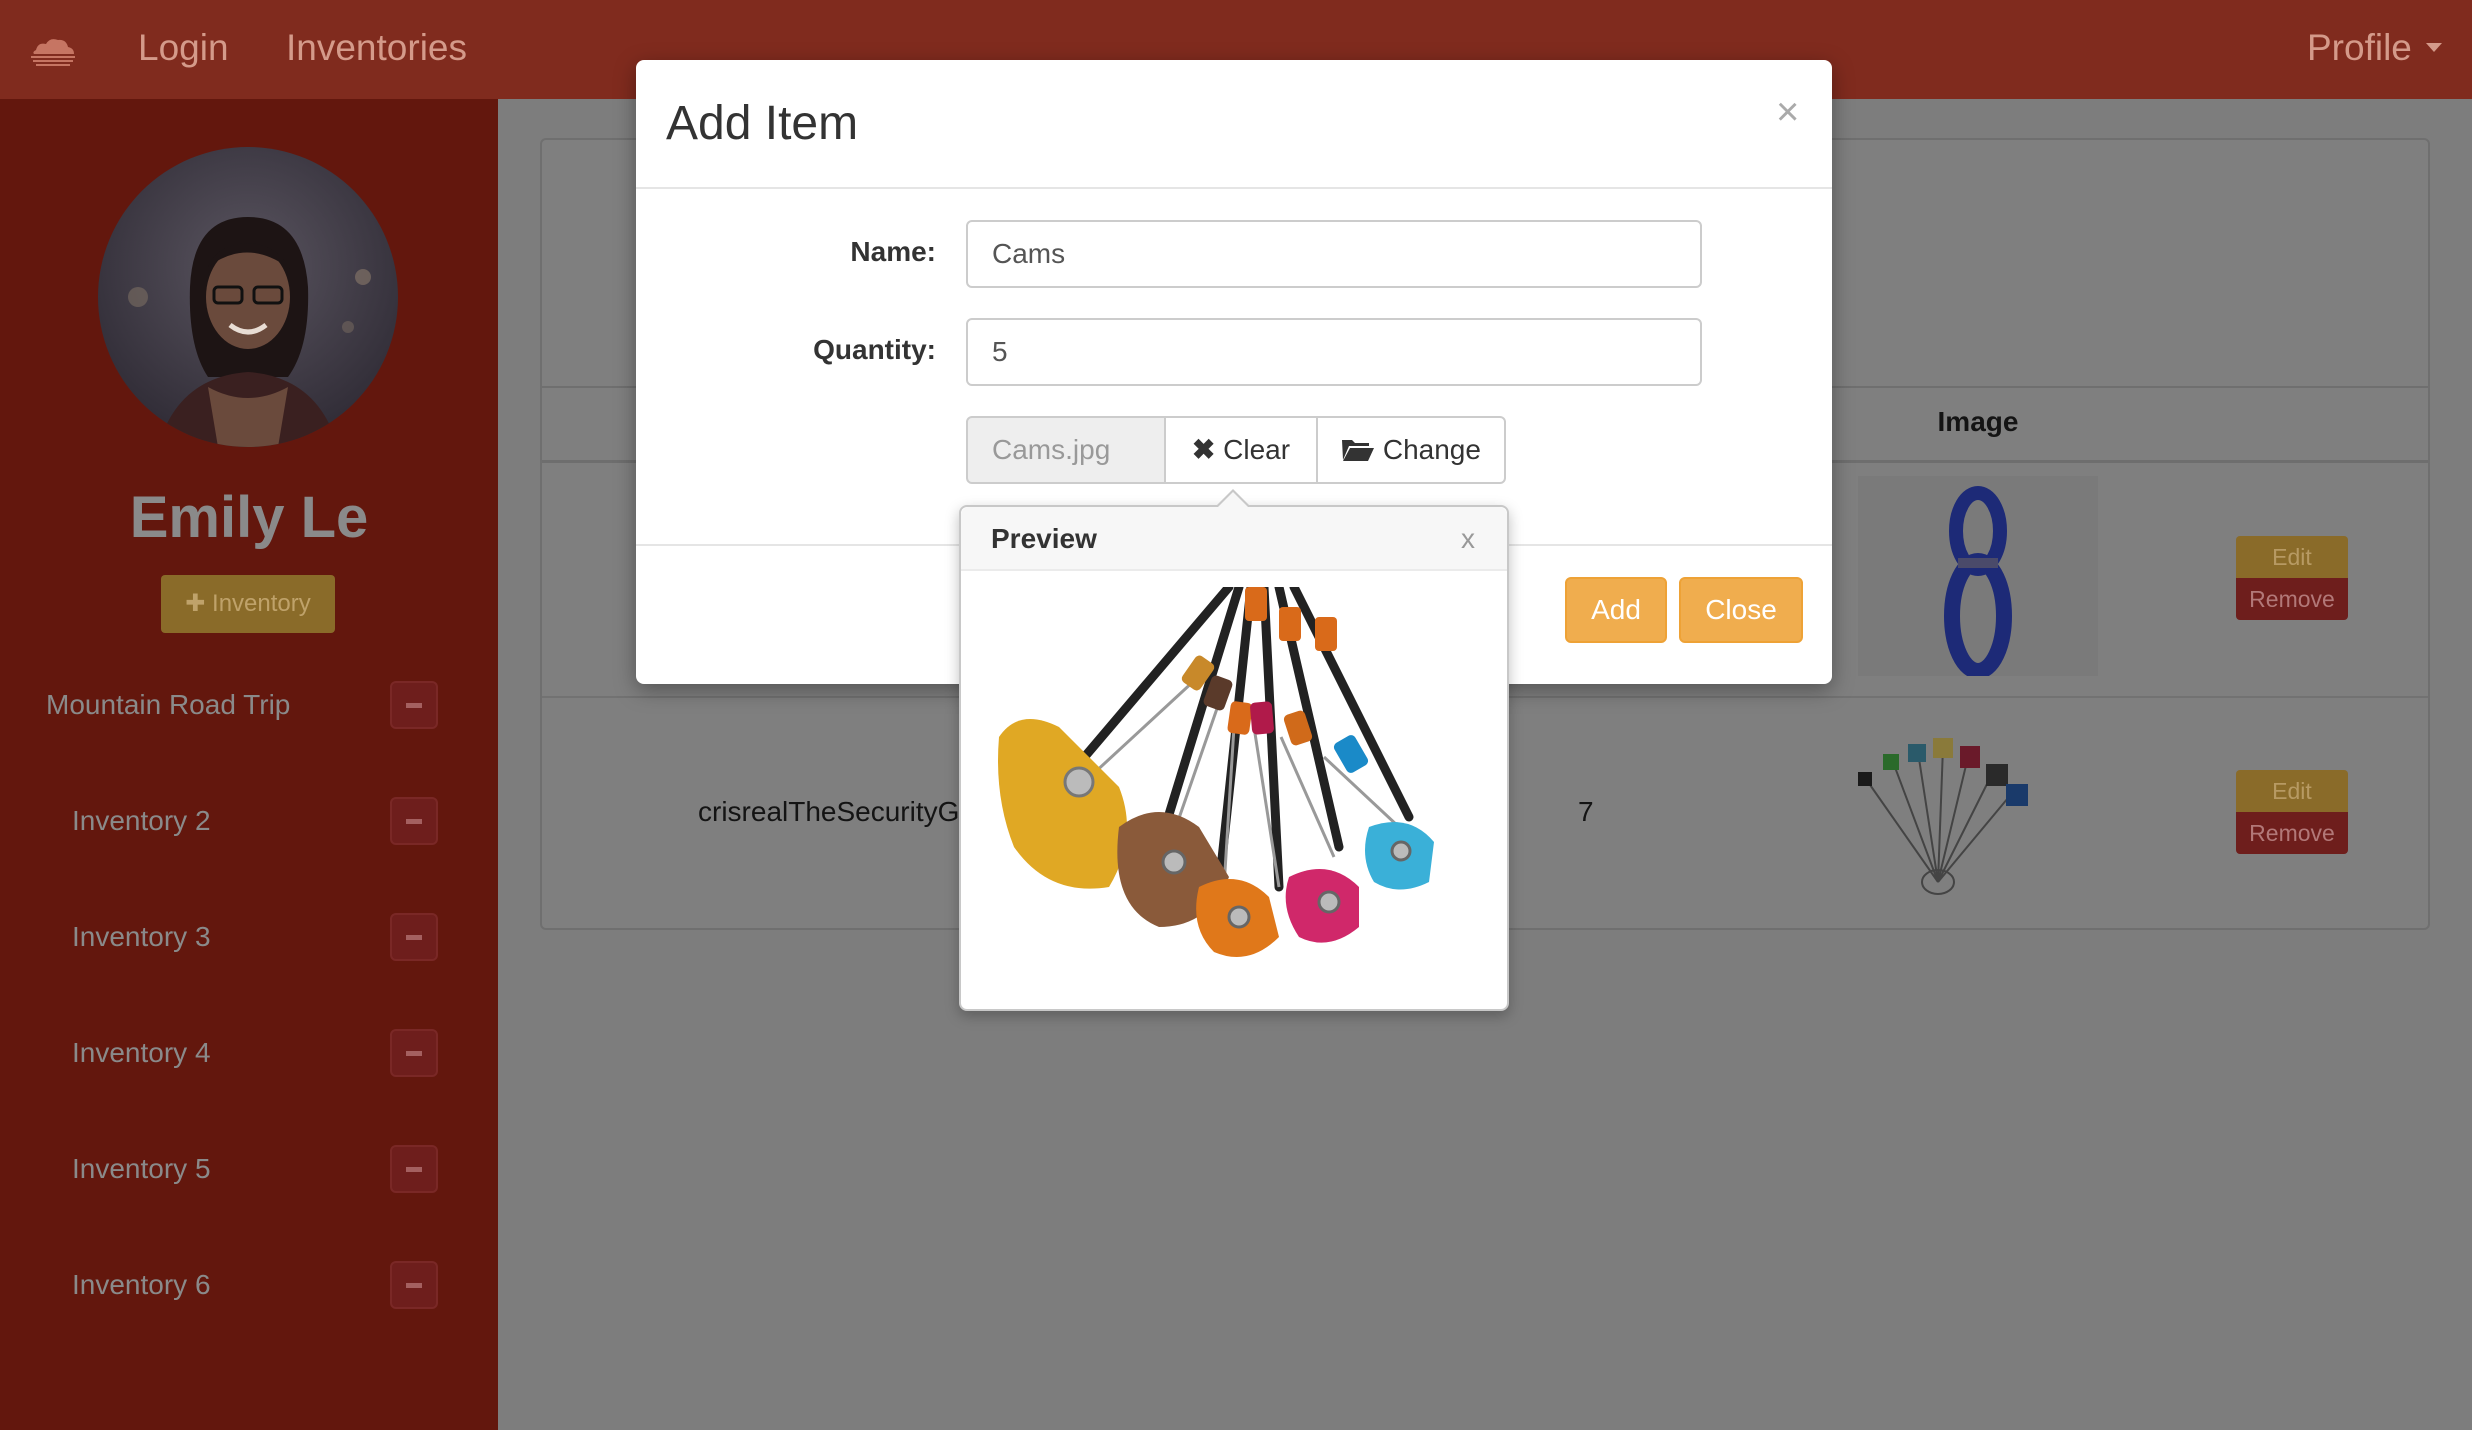  I want to click on sidebar-item-inventory-5: Inventory 5, so click(249, 1169).